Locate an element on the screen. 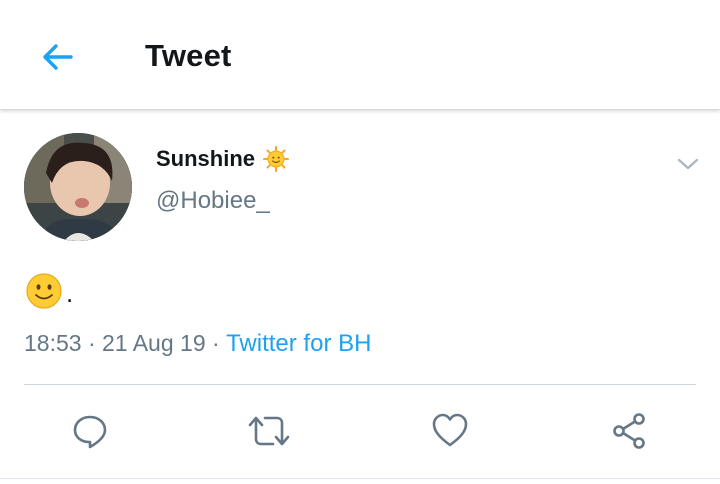 The height and width of the screenshot is (484, 720). back-button is located at coordinates (57, 57).